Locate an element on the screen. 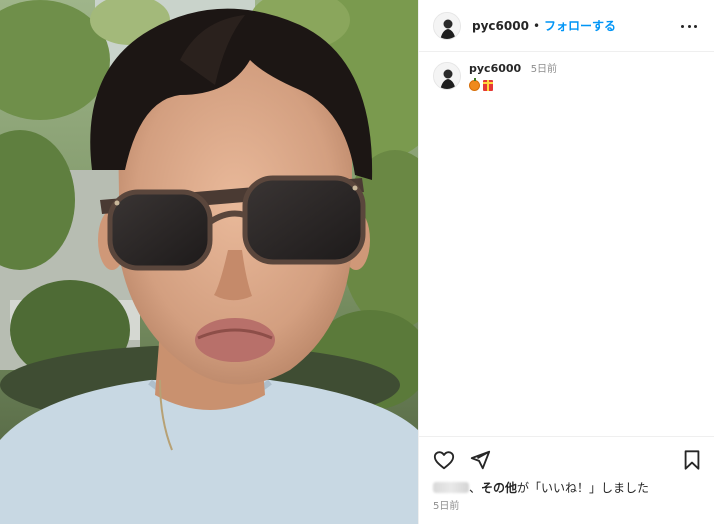 This screenshot has height=524, width=714. action-bar is located at coordinates (568, 460).